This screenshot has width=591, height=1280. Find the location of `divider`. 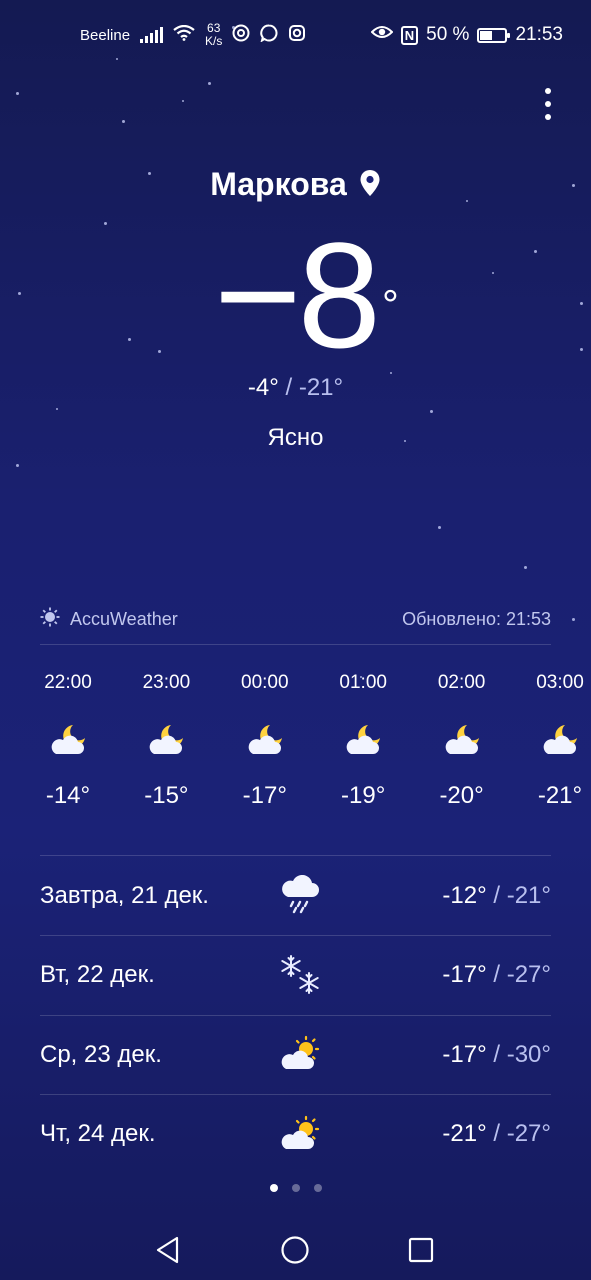

divider is located at coordinates (295, 644).